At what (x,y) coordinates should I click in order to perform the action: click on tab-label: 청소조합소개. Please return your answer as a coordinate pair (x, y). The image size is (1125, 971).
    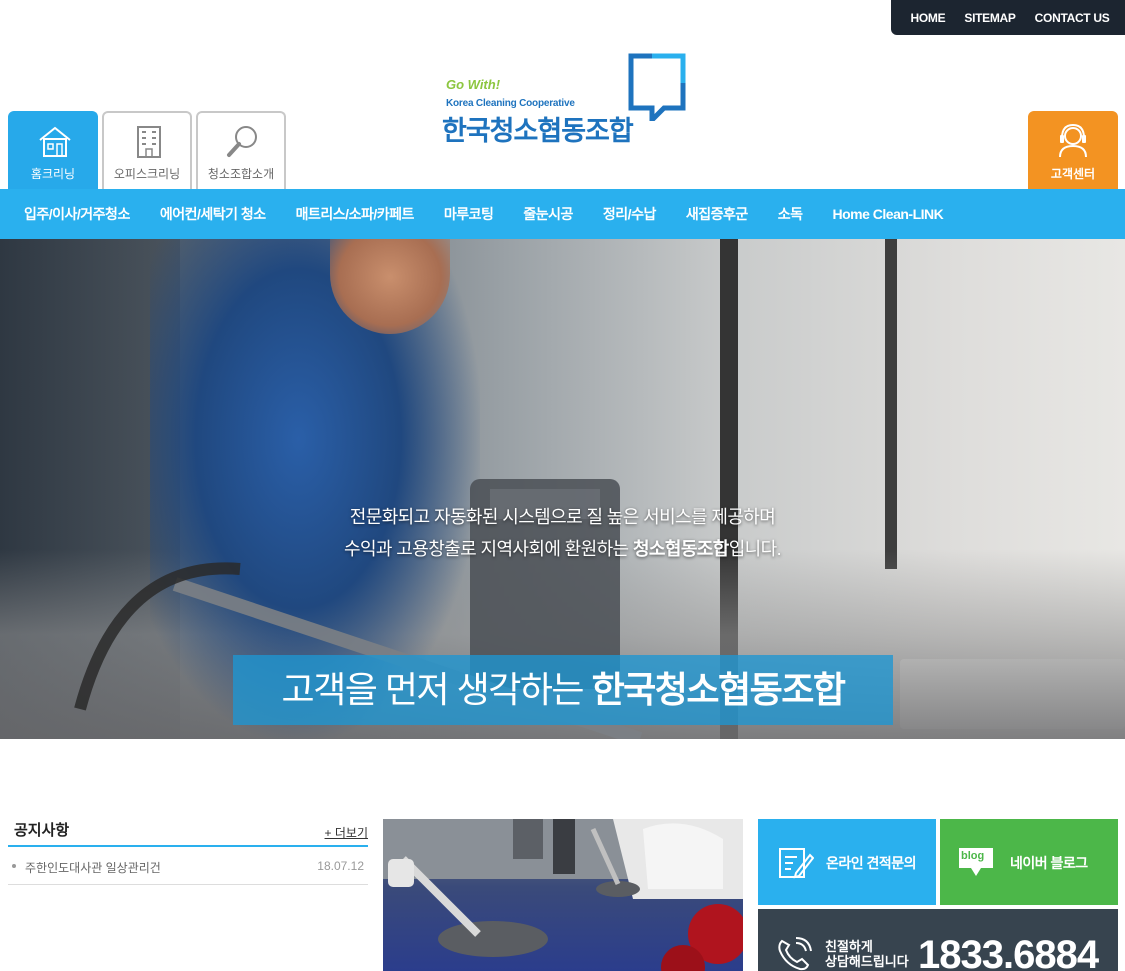
    Looking at the image, I should click on (241, 174).